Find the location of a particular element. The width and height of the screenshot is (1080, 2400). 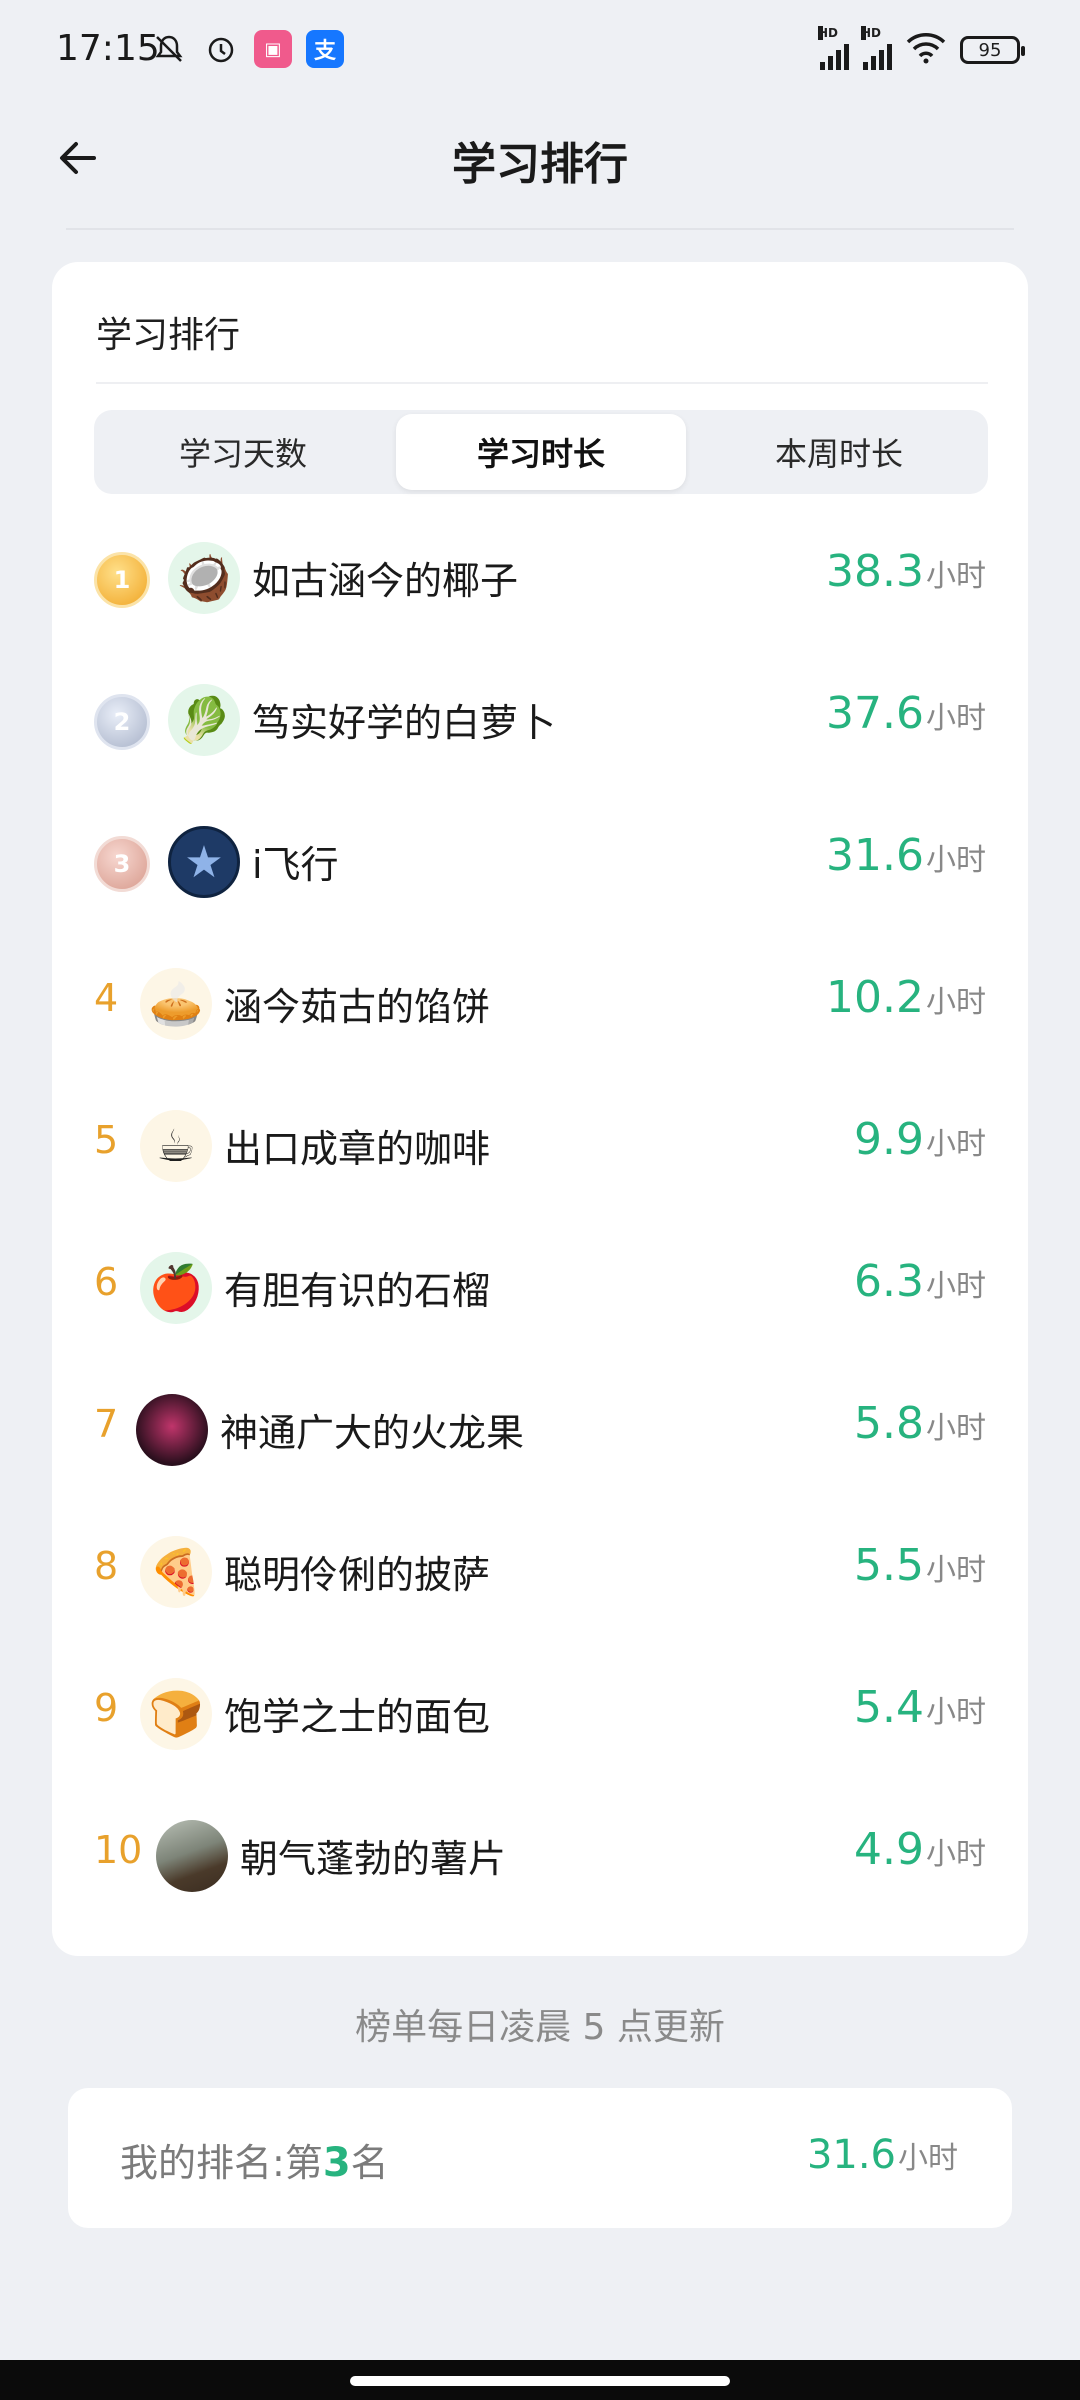

ranking-row: 2 🥬 笃实好学的白萝卜 37.6小时 is located at coordinates (540, 719).